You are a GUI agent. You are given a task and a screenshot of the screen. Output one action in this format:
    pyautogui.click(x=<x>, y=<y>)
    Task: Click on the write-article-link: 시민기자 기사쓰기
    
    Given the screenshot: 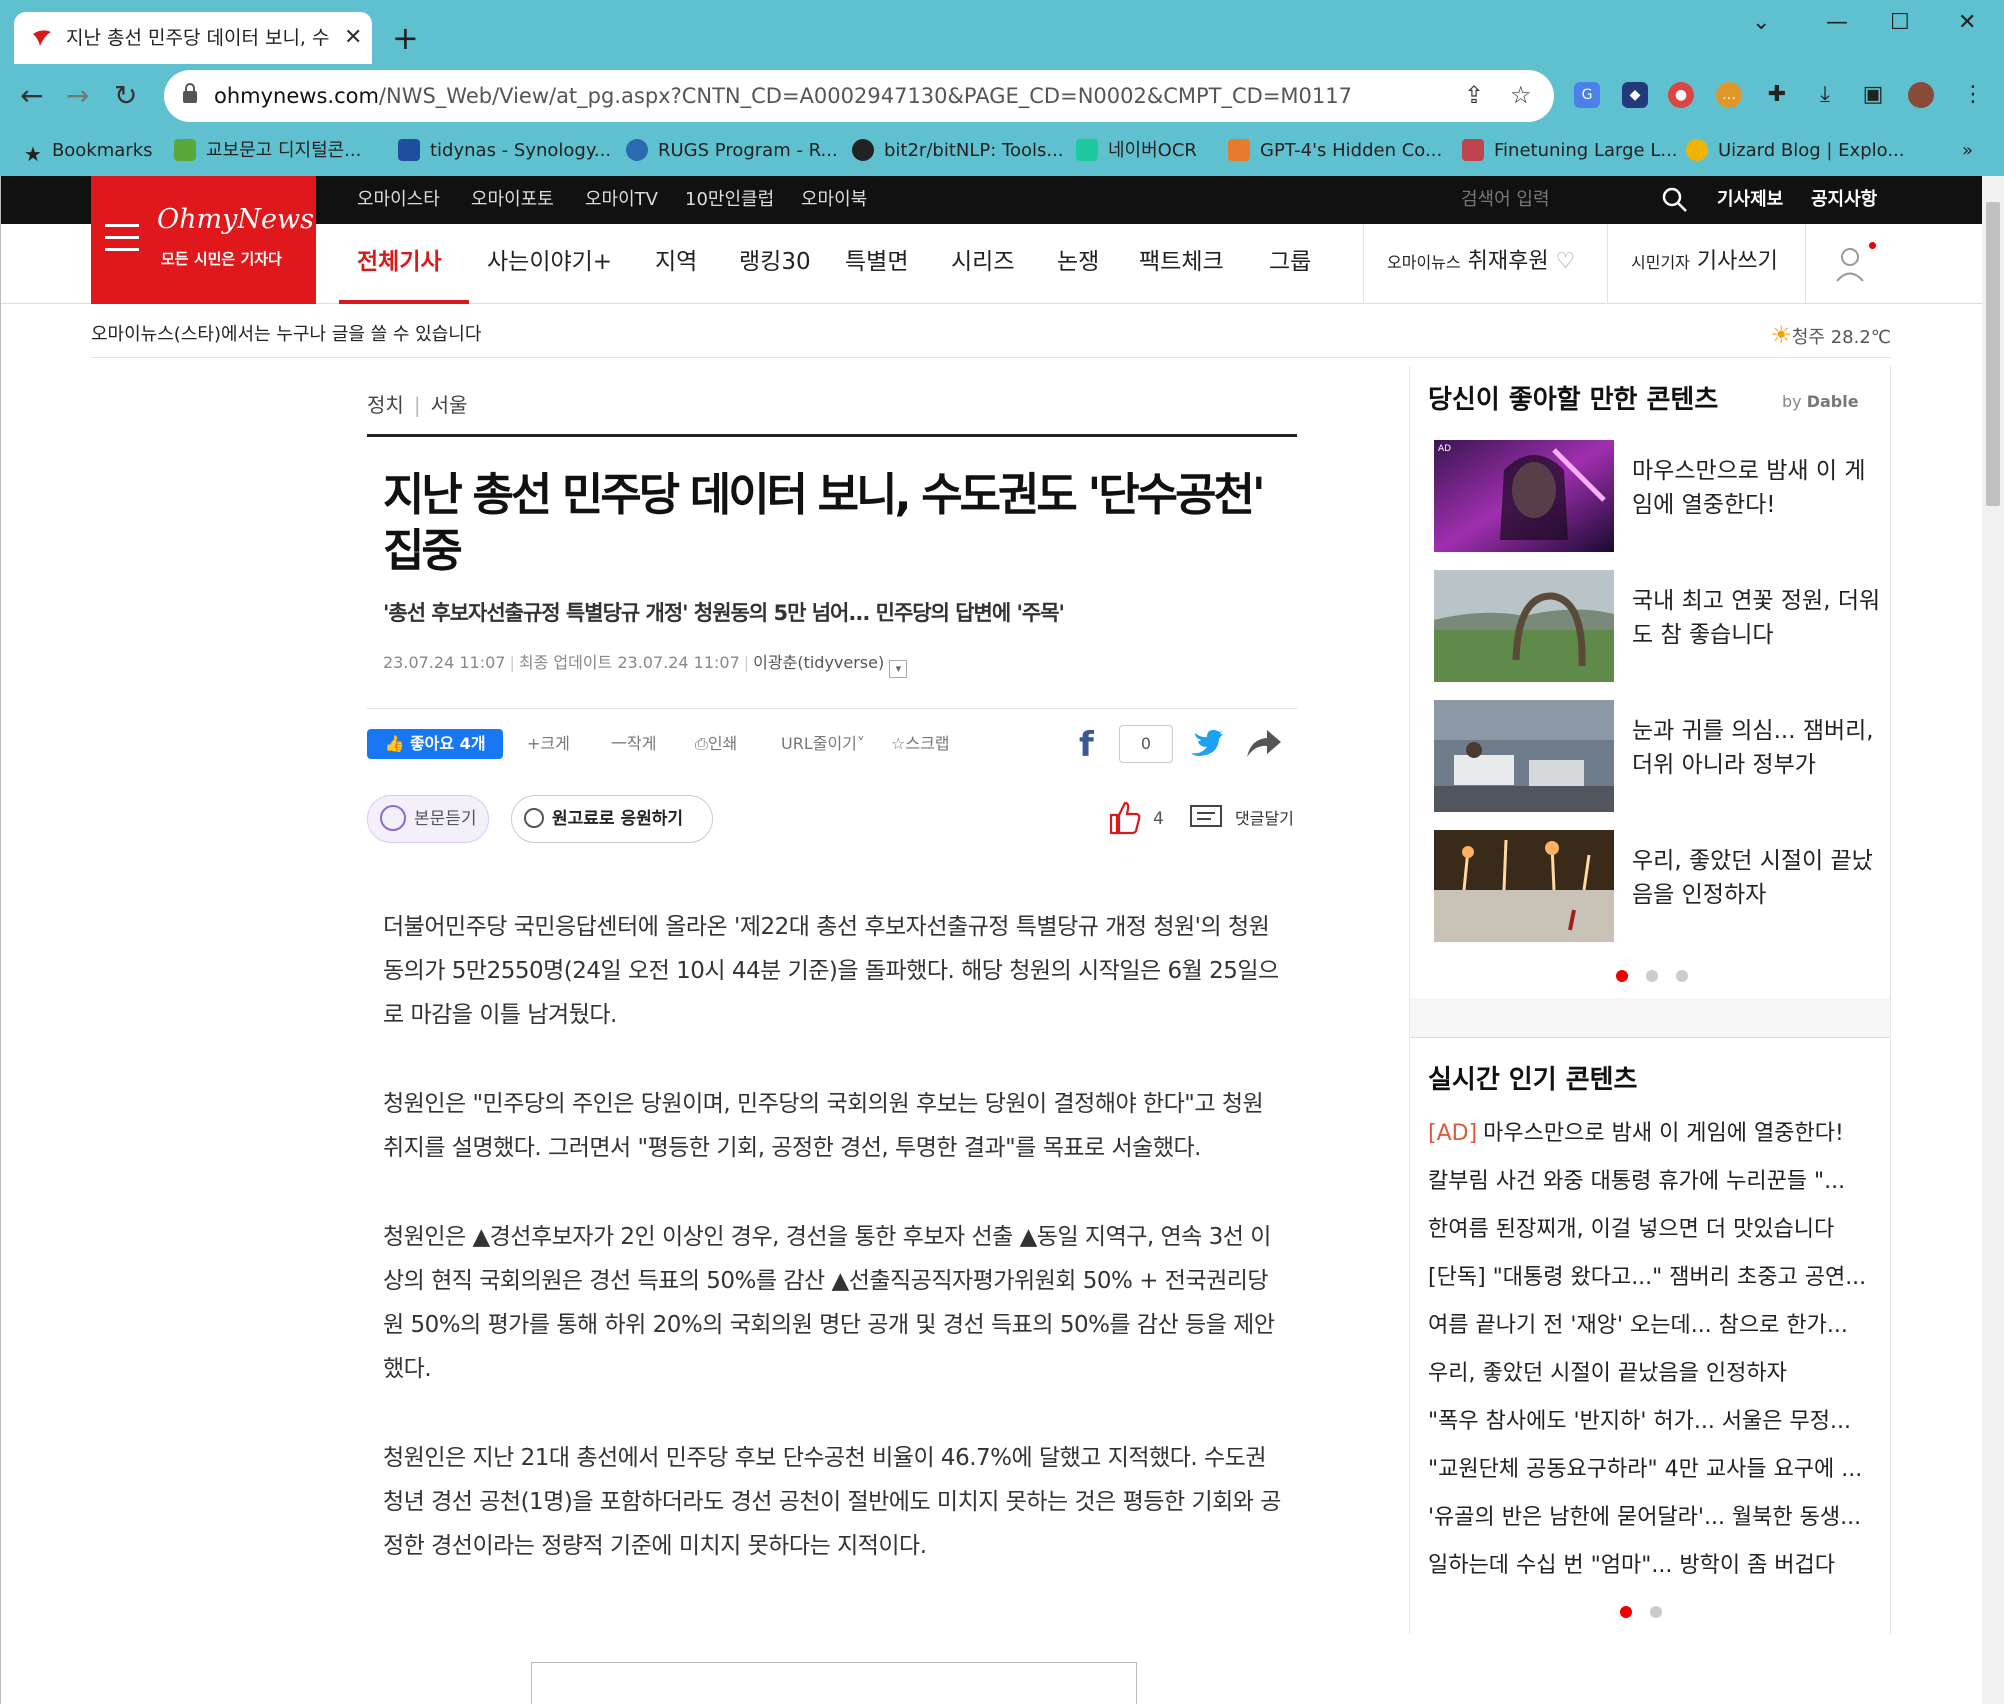 What is the action you would take?
    pyautogui.click(x=1704, y=262)
    